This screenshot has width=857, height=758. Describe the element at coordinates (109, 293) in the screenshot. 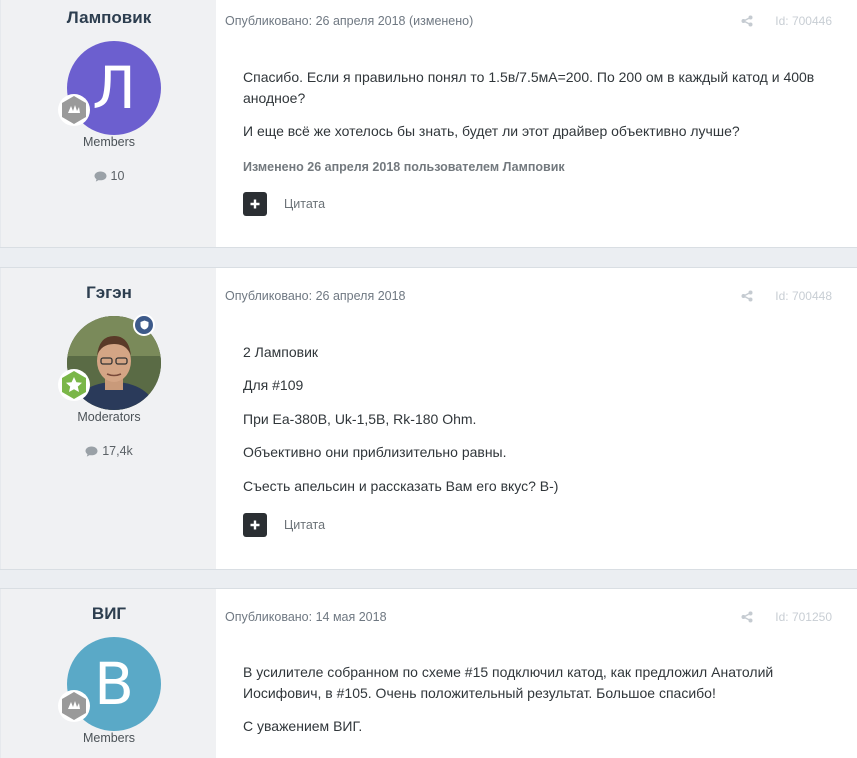

I see `author-name: Гэгэн` at that location.